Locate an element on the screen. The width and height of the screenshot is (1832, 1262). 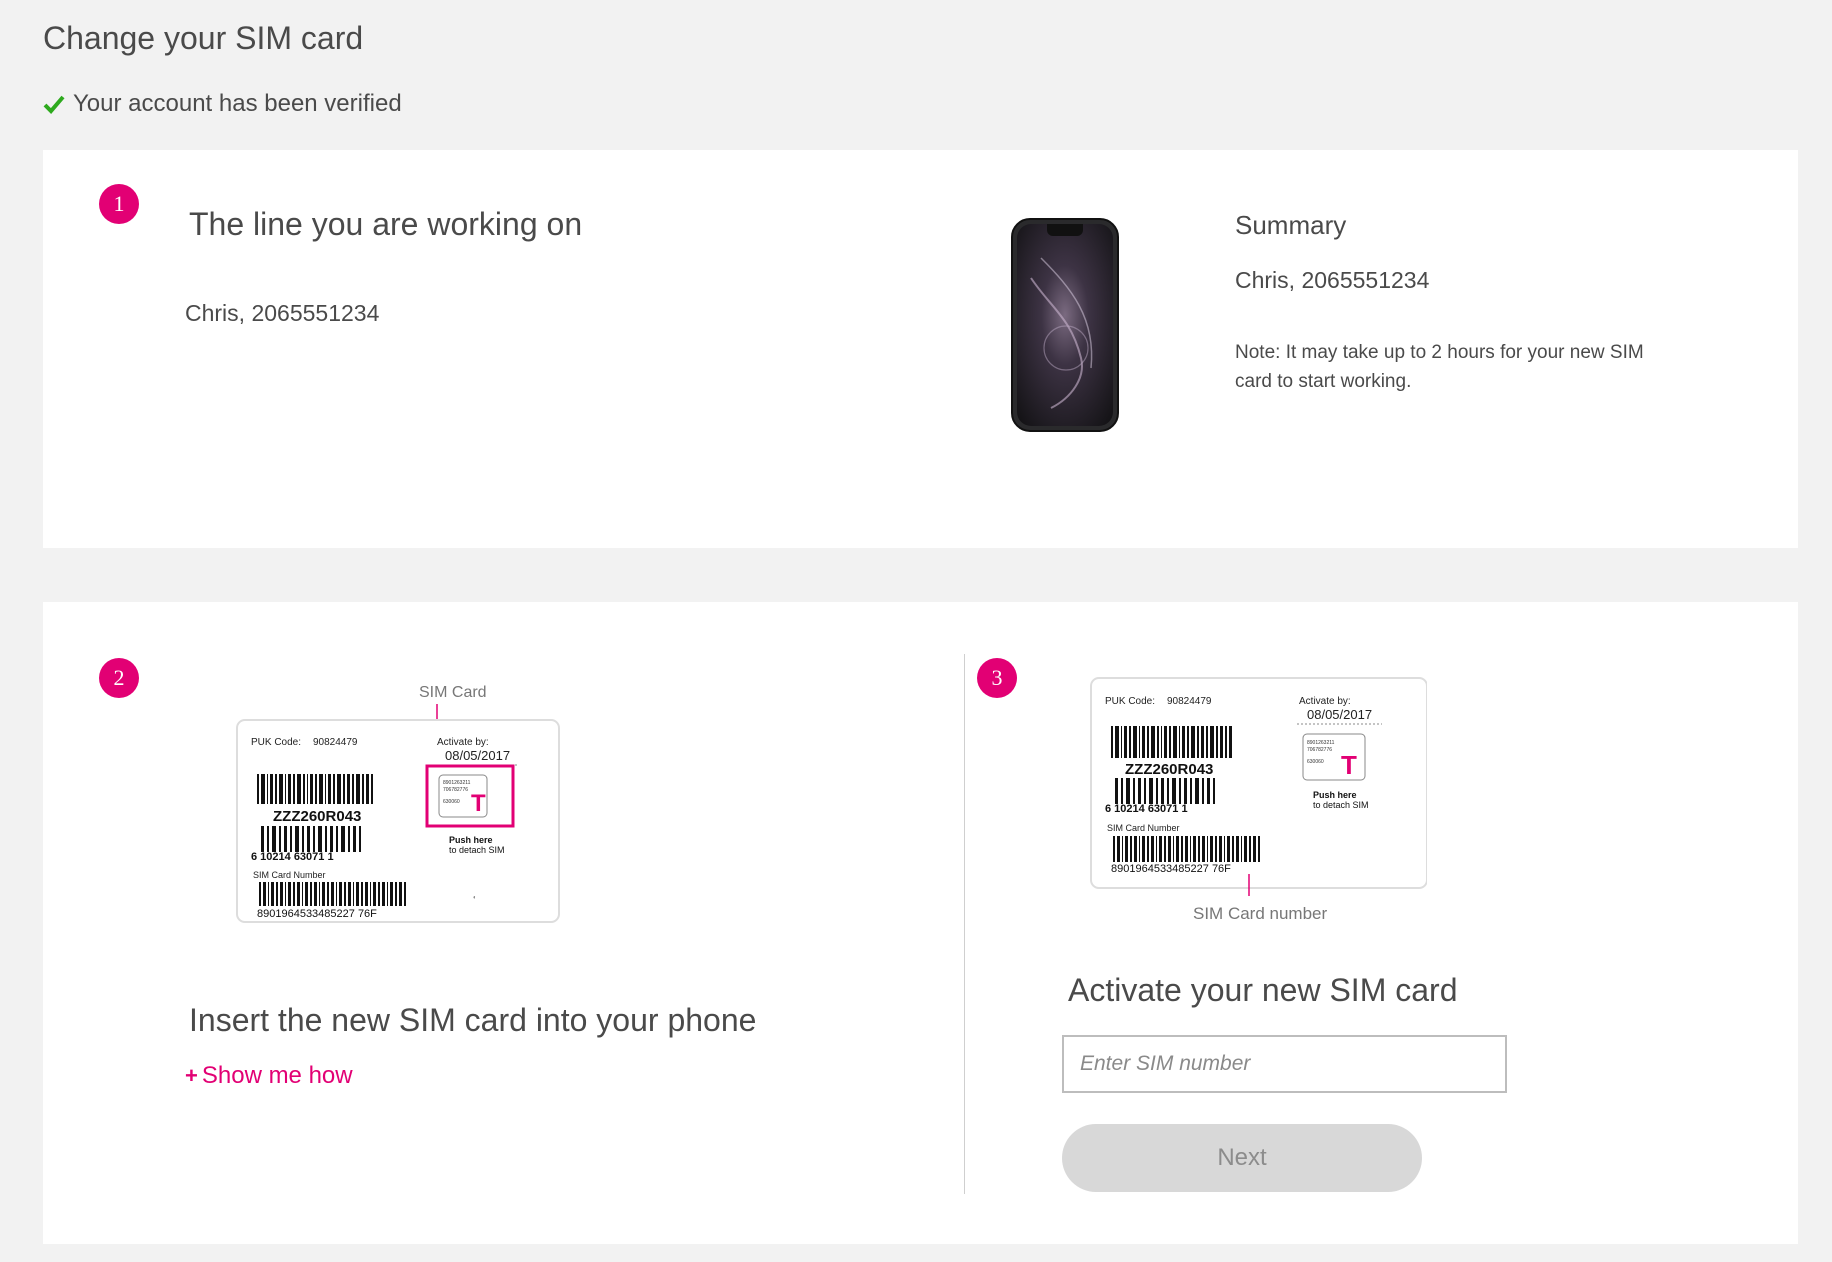
page-title: Change your SIM card is located at coordinates (203, 38).